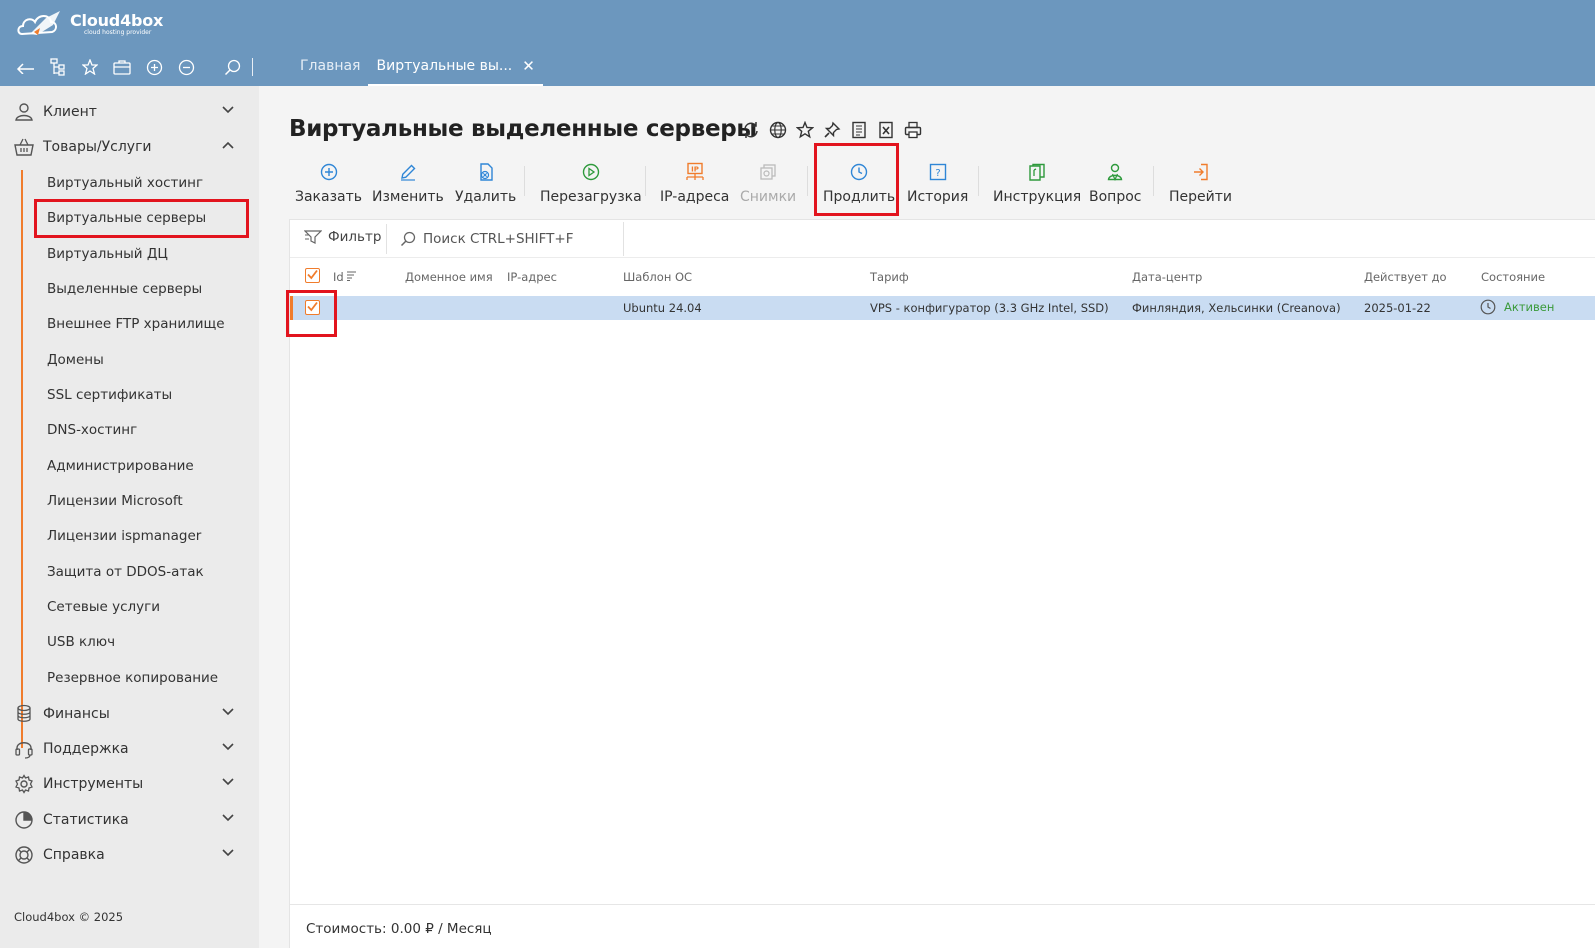 This screenshot has height=948, width=1595. I want to click on column-header-ip: IP-адрес, so click(532, 277).